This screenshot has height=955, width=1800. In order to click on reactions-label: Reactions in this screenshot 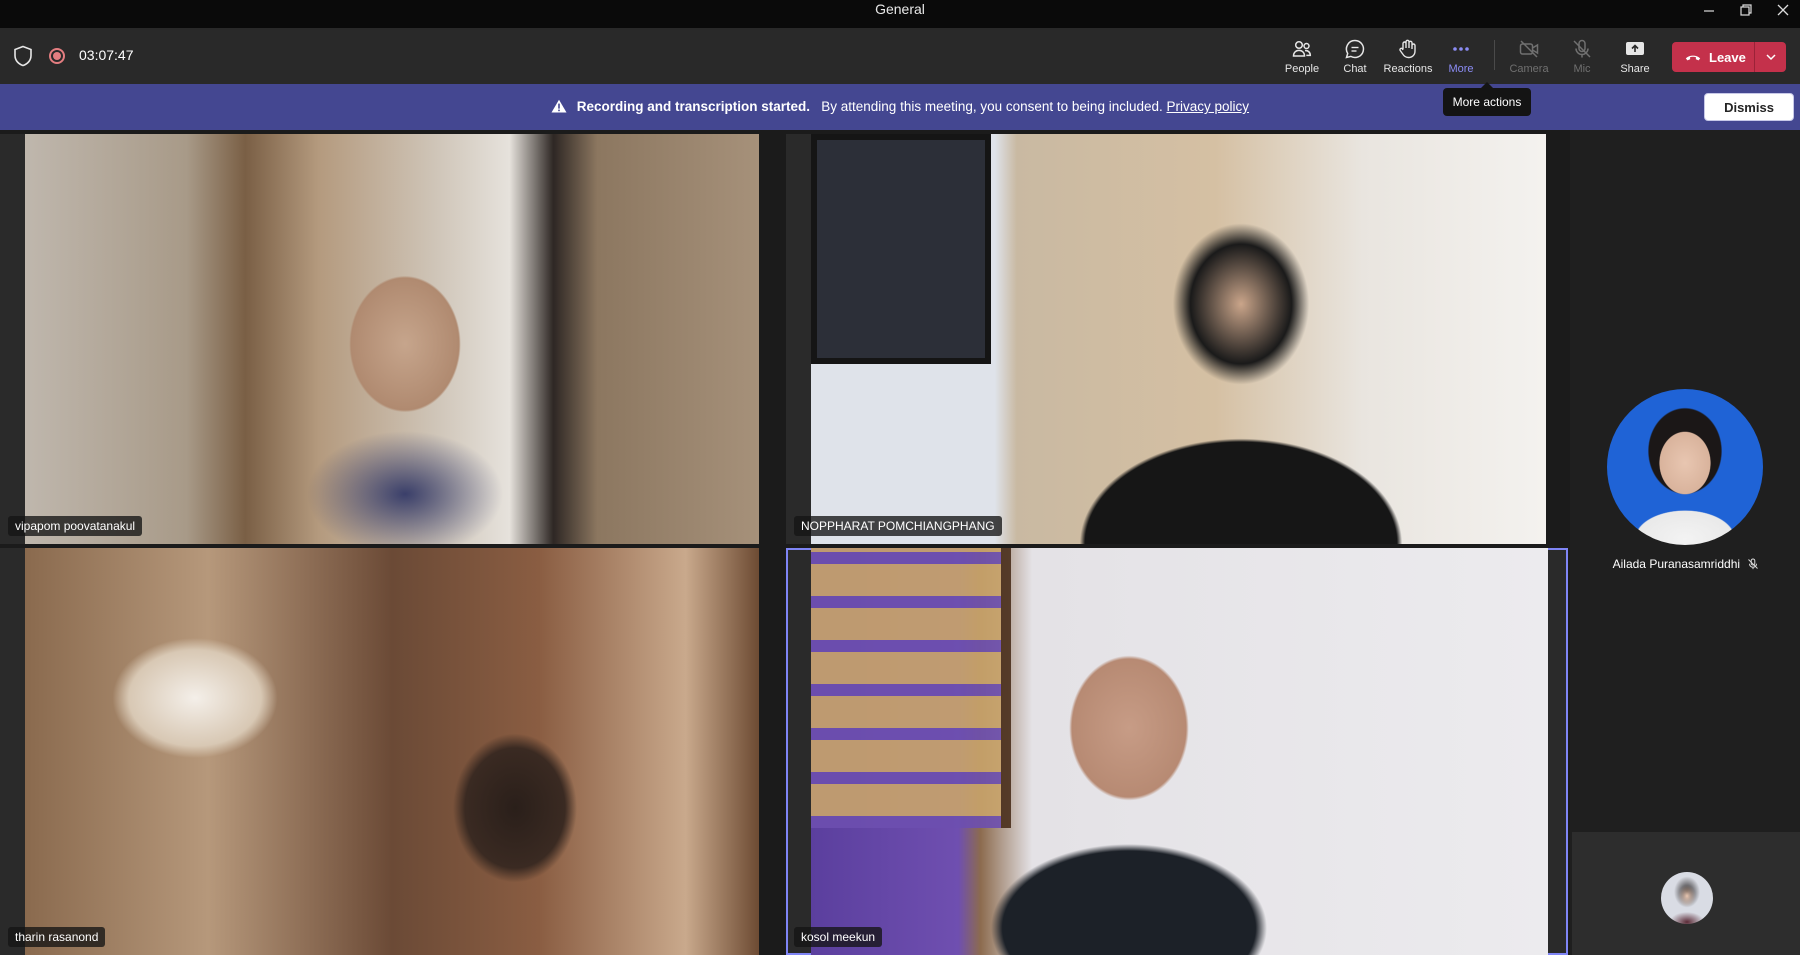, I will do `click(1408, 69)`.